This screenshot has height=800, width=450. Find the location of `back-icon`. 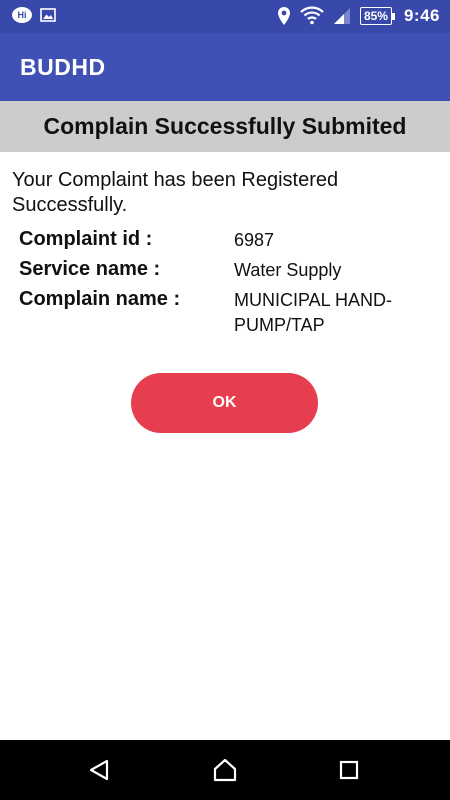

back-icon is located at coordinates (99, 770).